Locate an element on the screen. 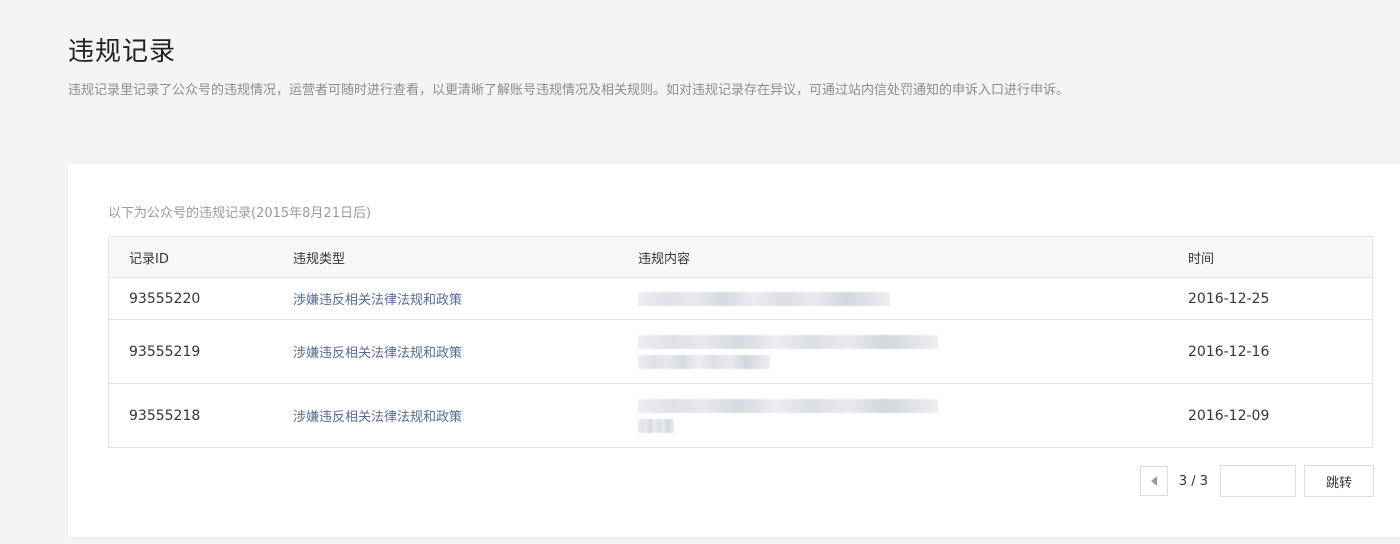  pagination: 3 / 3 跳转 is located at coordinates (1256, 481).